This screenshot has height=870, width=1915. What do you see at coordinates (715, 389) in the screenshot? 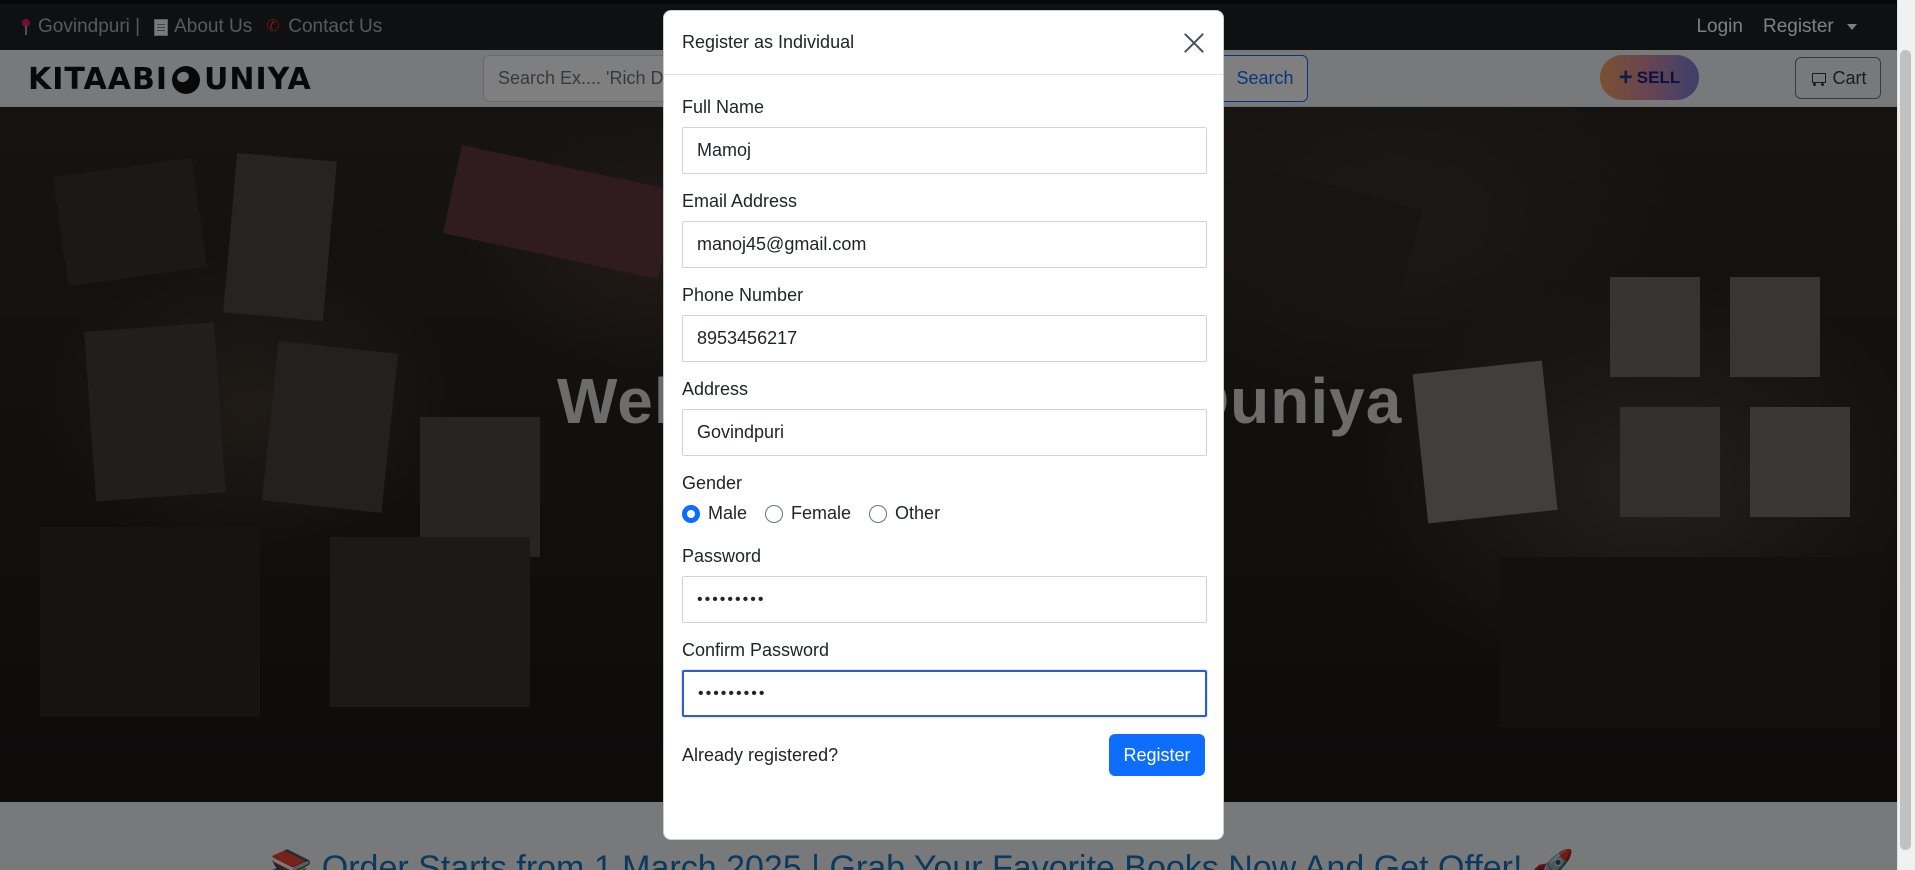
I see `address-label: Address` at bounding box center [715, 389].